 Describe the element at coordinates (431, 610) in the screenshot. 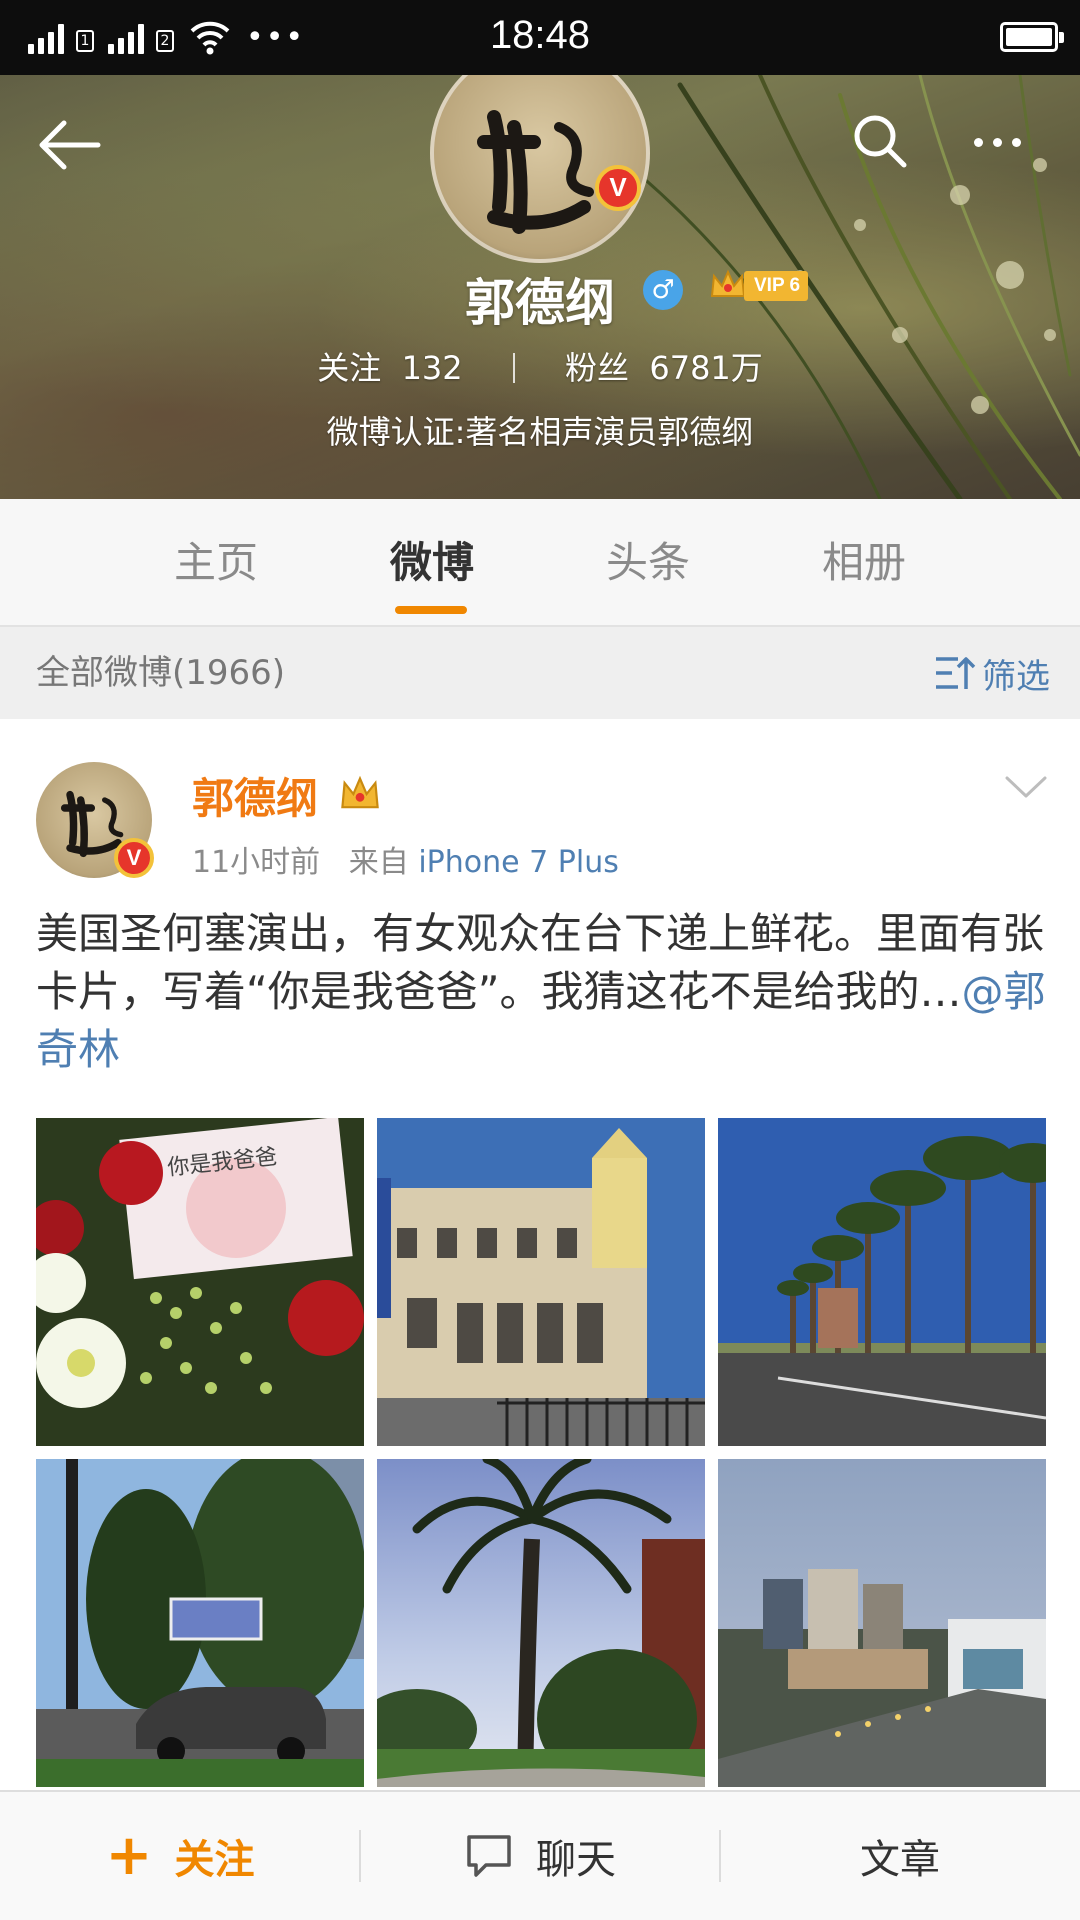

I see `active-tab-indicator` at that location.